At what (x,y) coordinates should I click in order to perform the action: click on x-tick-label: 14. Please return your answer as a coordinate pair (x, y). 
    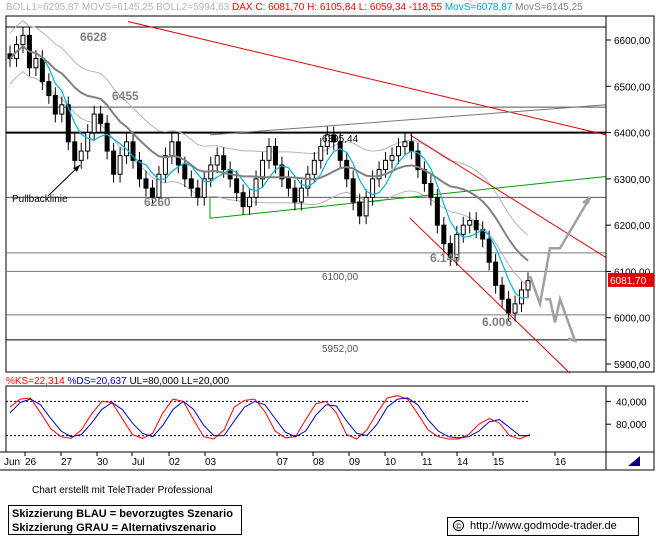
    Looking at the image, I should click on (463, 462).